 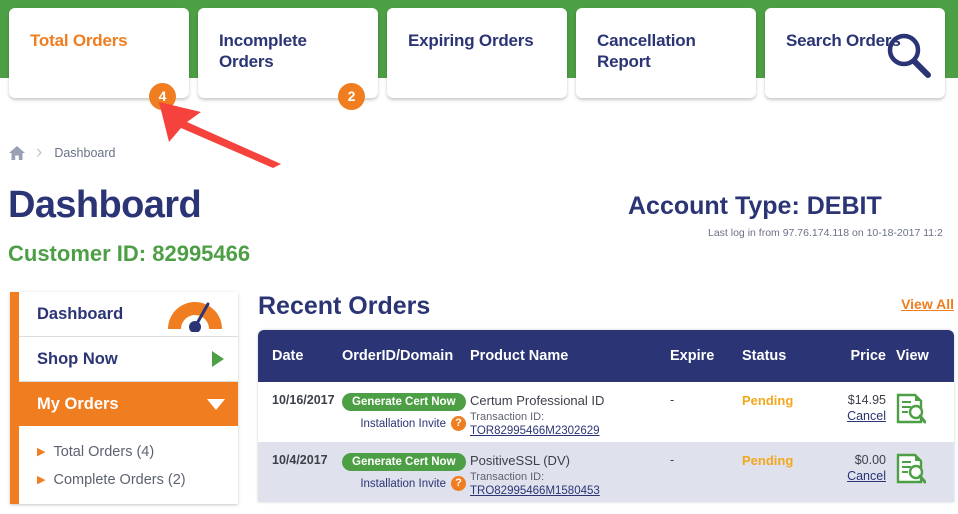 What do you see at coordinates (220, 132) in the screenshot?
I see `red-arrow-annotation` at bounding box center [220, 132].